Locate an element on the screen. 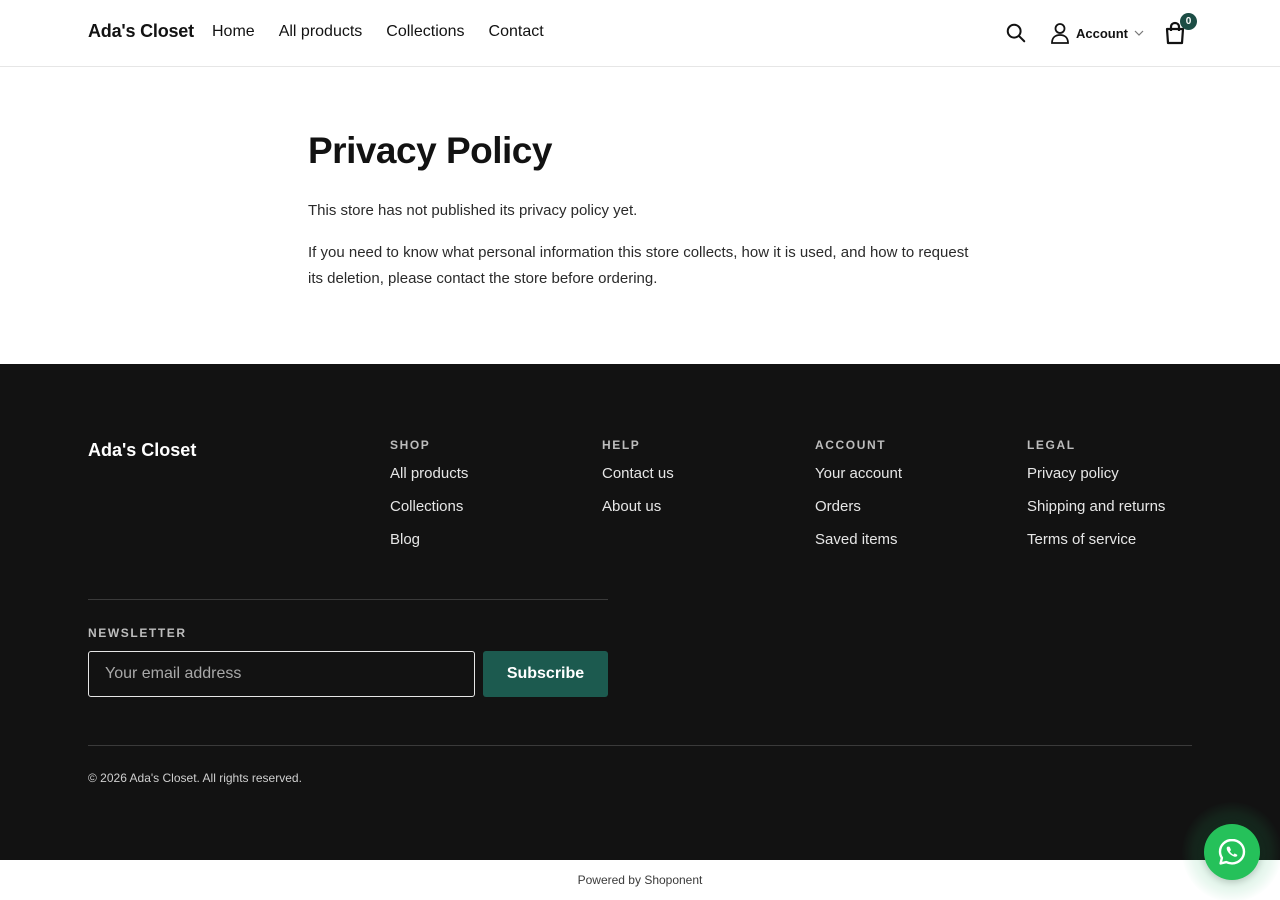 The width and height of the screenshot is (1280, 900). cart-count-badge: 0 is located at coordinates (1188, 21).